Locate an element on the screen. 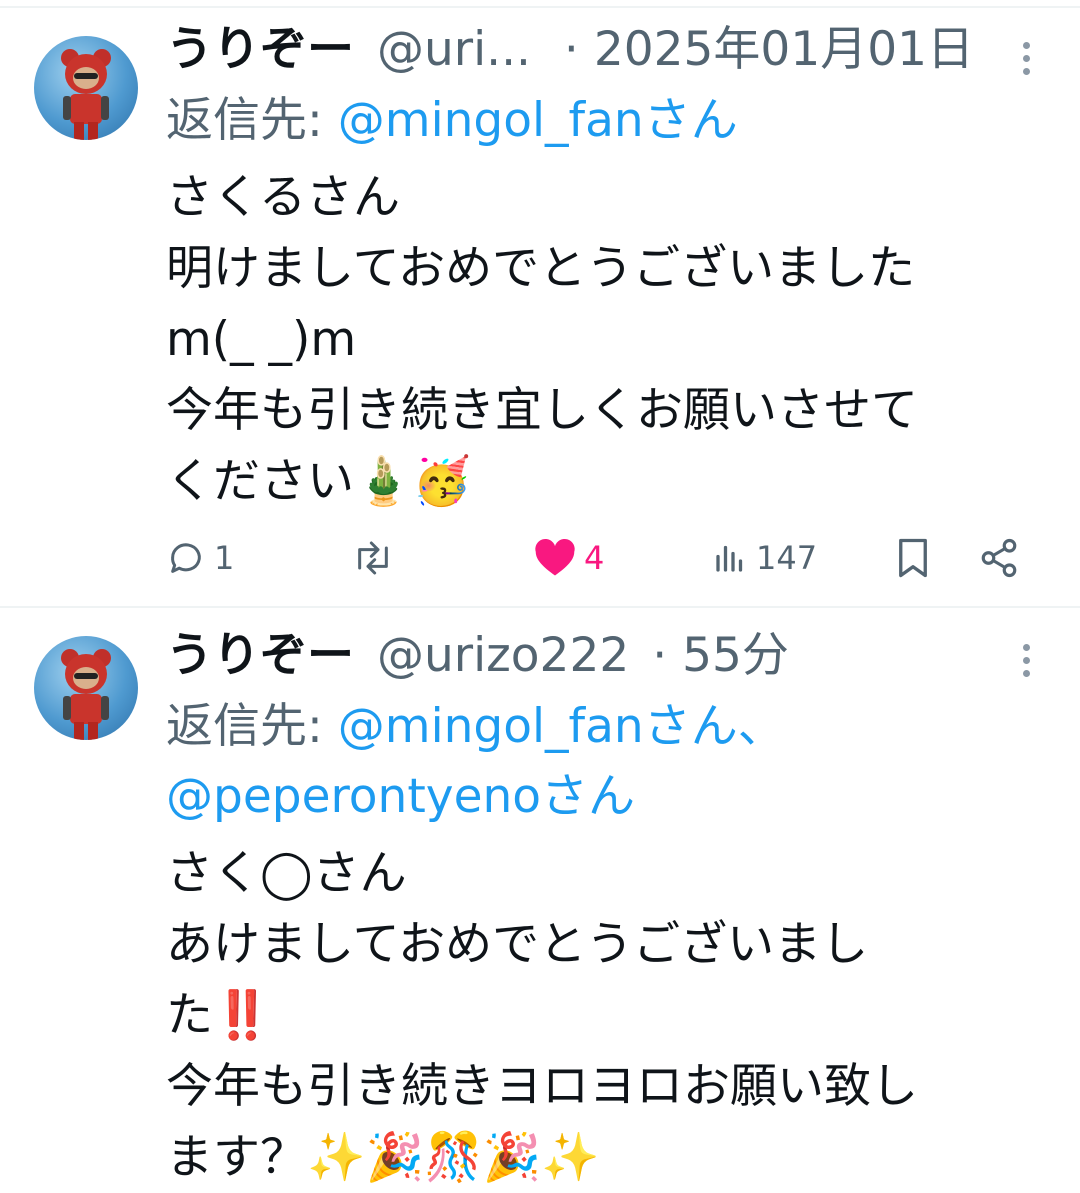 The height and width of the screenshot is (1193, 1080). bookmark-icon is located at coordinates (913, 558).